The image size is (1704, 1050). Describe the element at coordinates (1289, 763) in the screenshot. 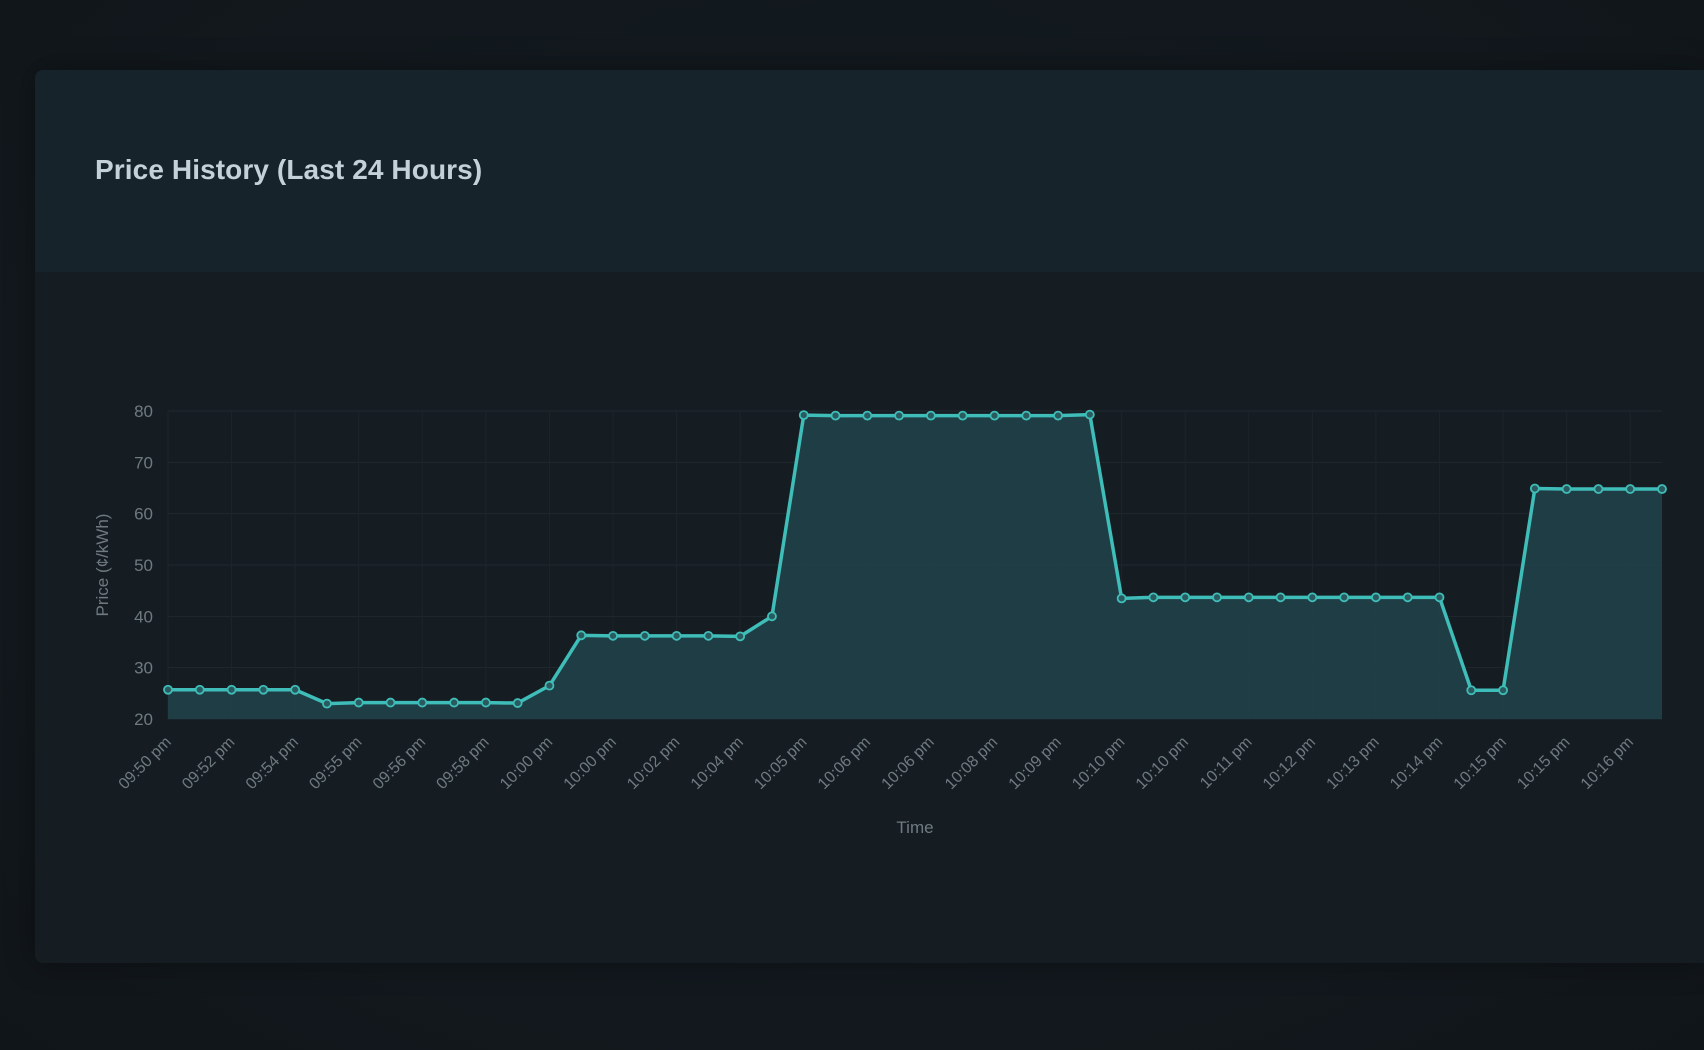

I see `x-tick-label: 10:12 pm` at that location.